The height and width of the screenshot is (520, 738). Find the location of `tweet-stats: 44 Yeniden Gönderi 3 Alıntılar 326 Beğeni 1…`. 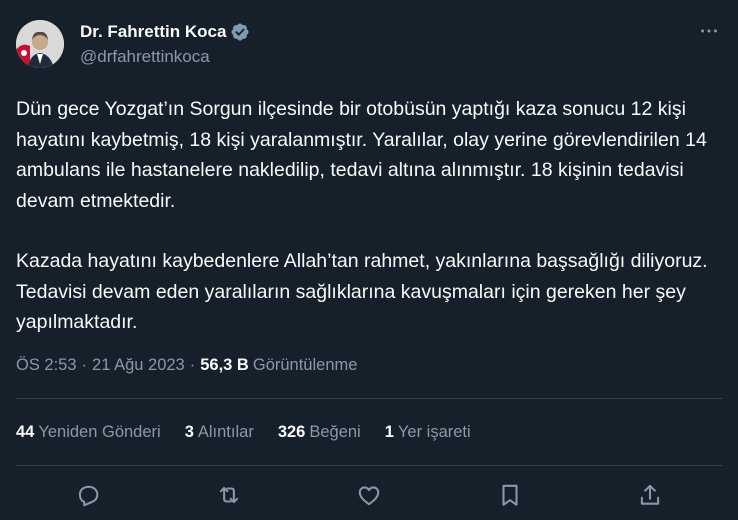

tweet-stats: 44 Yeniden Gönderi 3 Alıntılar 326 Beğeni 1… is located at coordinates (255, 432).